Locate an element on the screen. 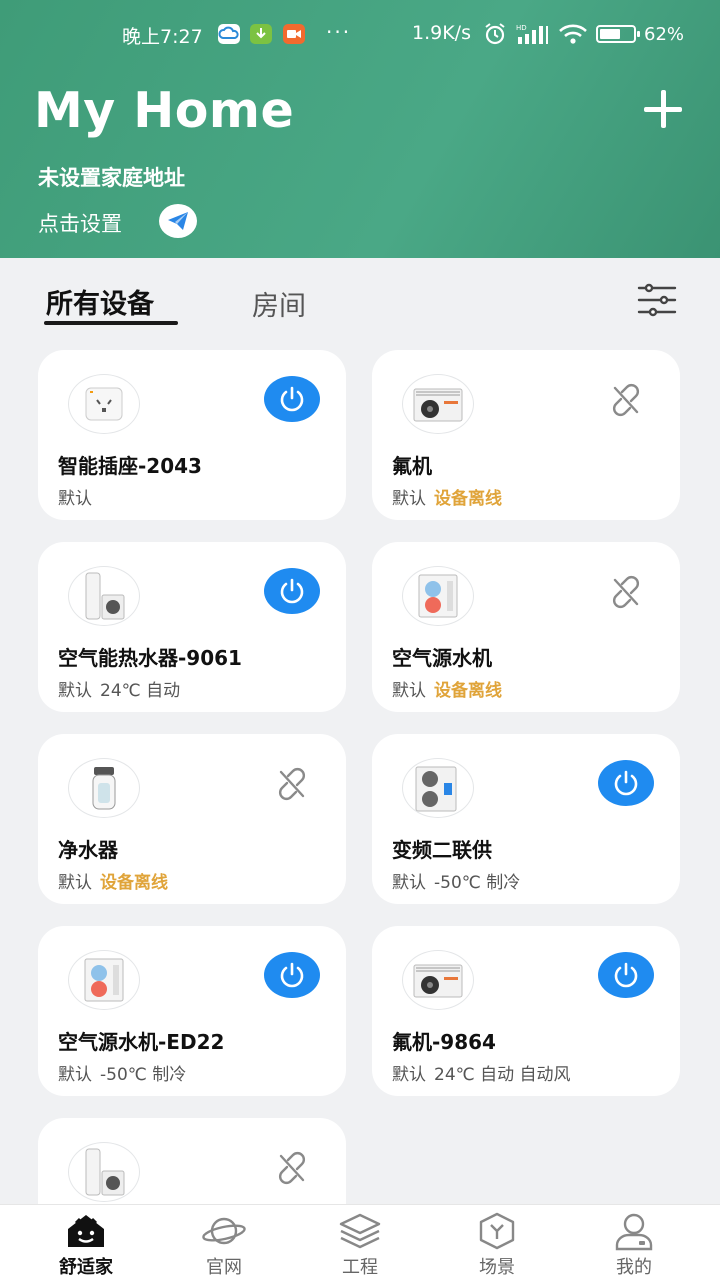  tab-active-indicator is located at coordinates (111, 323).